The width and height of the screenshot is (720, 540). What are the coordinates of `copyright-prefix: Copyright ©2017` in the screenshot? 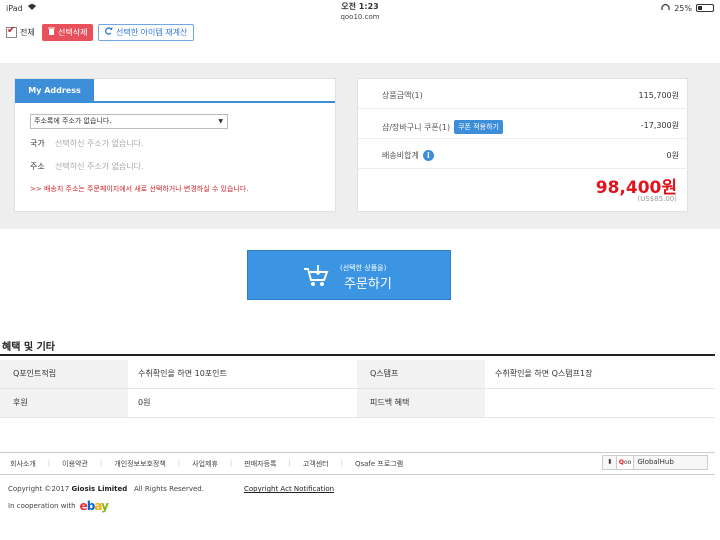 It's located at (39, 489).